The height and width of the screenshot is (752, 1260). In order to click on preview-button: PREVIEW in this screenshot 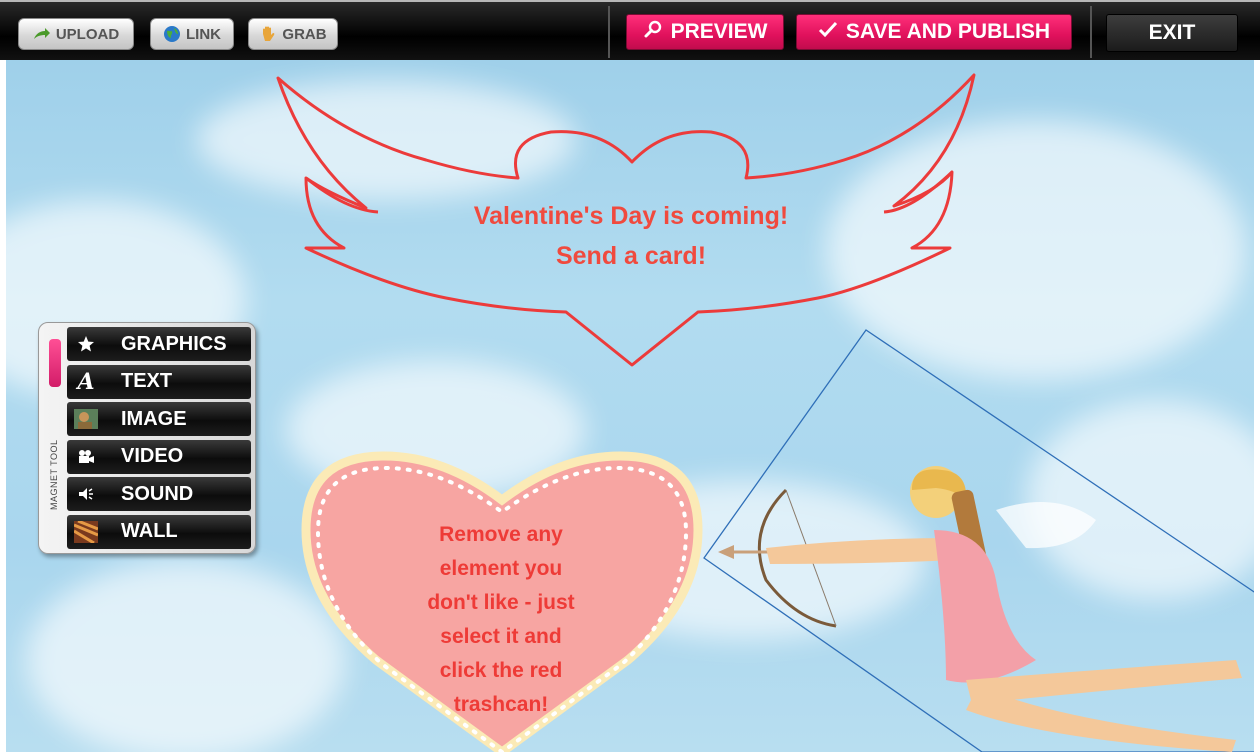, I will do `click(705, 32)`.